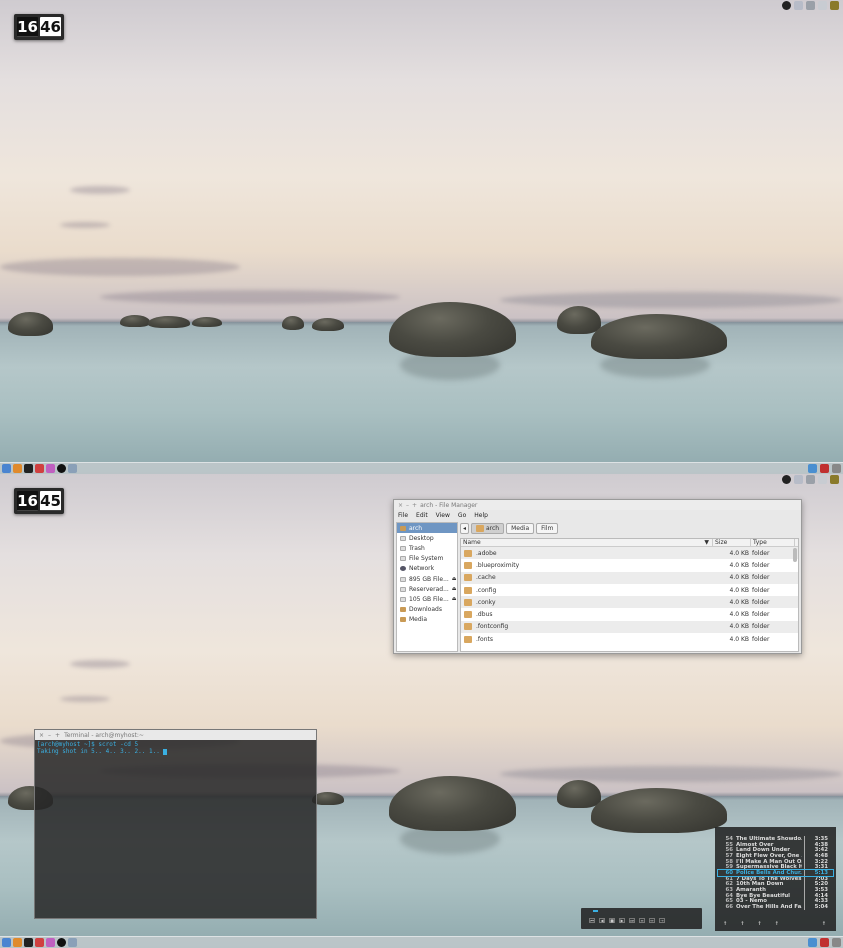 The width and height of the screenshot is (843, 948). Describe the element at coordinates (642, 920) in the screenshot. I see `playlist-button: ≡` at that location.